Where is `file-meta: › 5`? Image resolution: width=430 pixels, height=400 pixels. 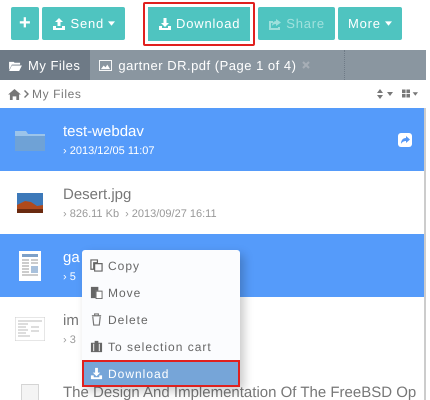
file-meta: › 5 is located at coordinates (69, 276).